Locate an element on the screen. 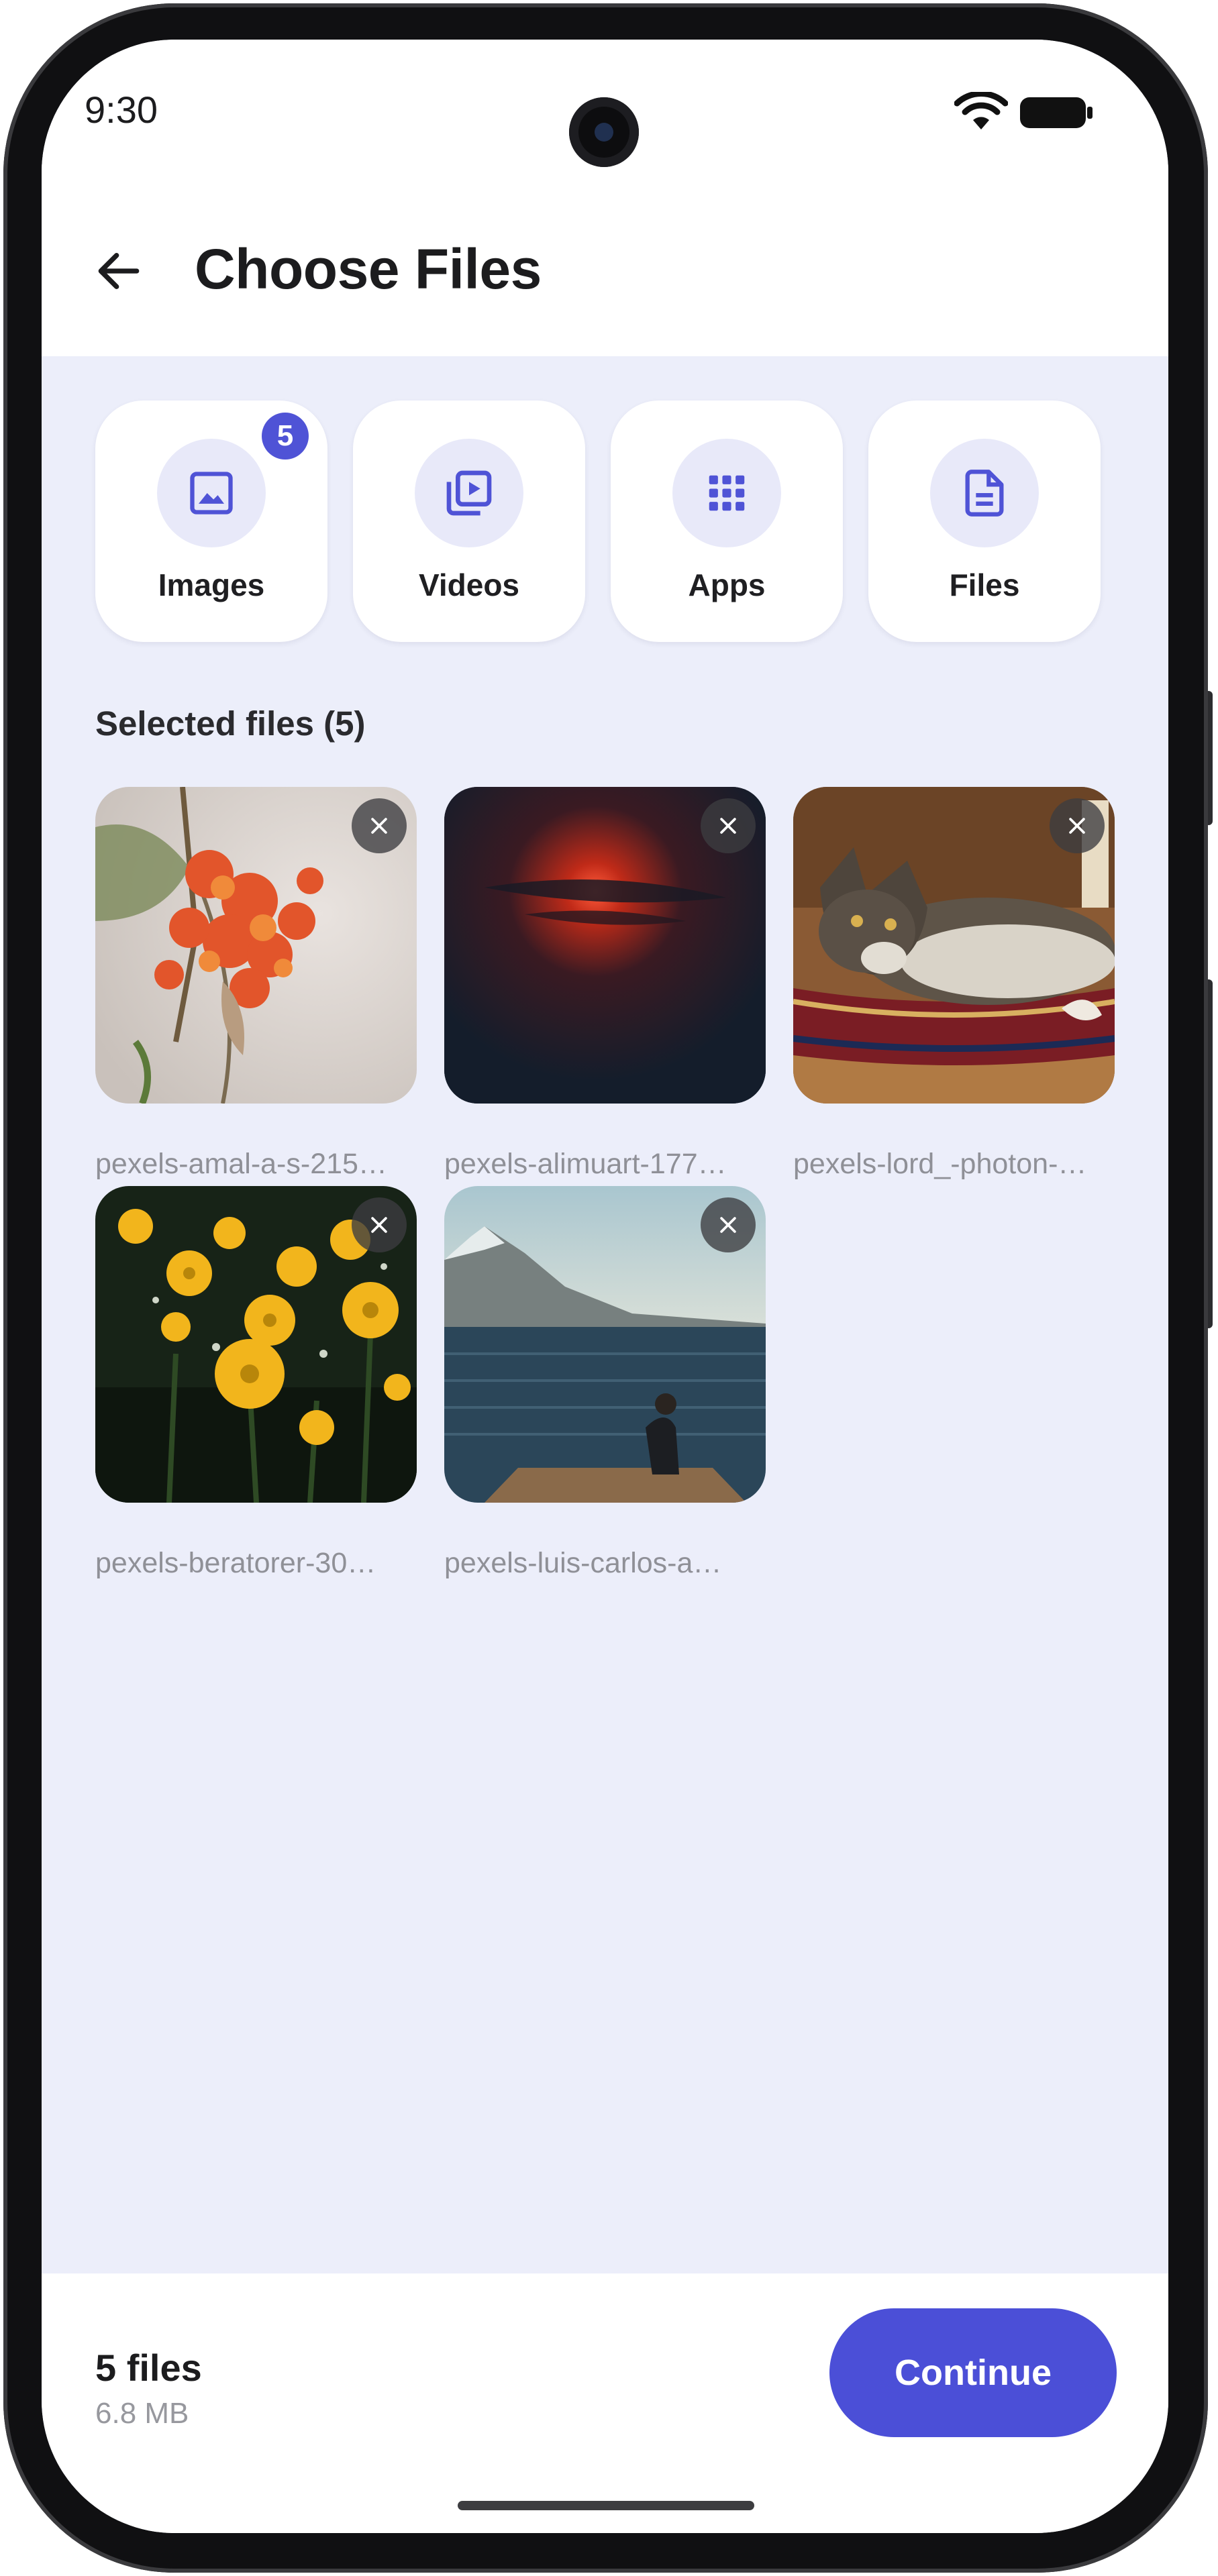  back-button is located at coordinates (119, 271).